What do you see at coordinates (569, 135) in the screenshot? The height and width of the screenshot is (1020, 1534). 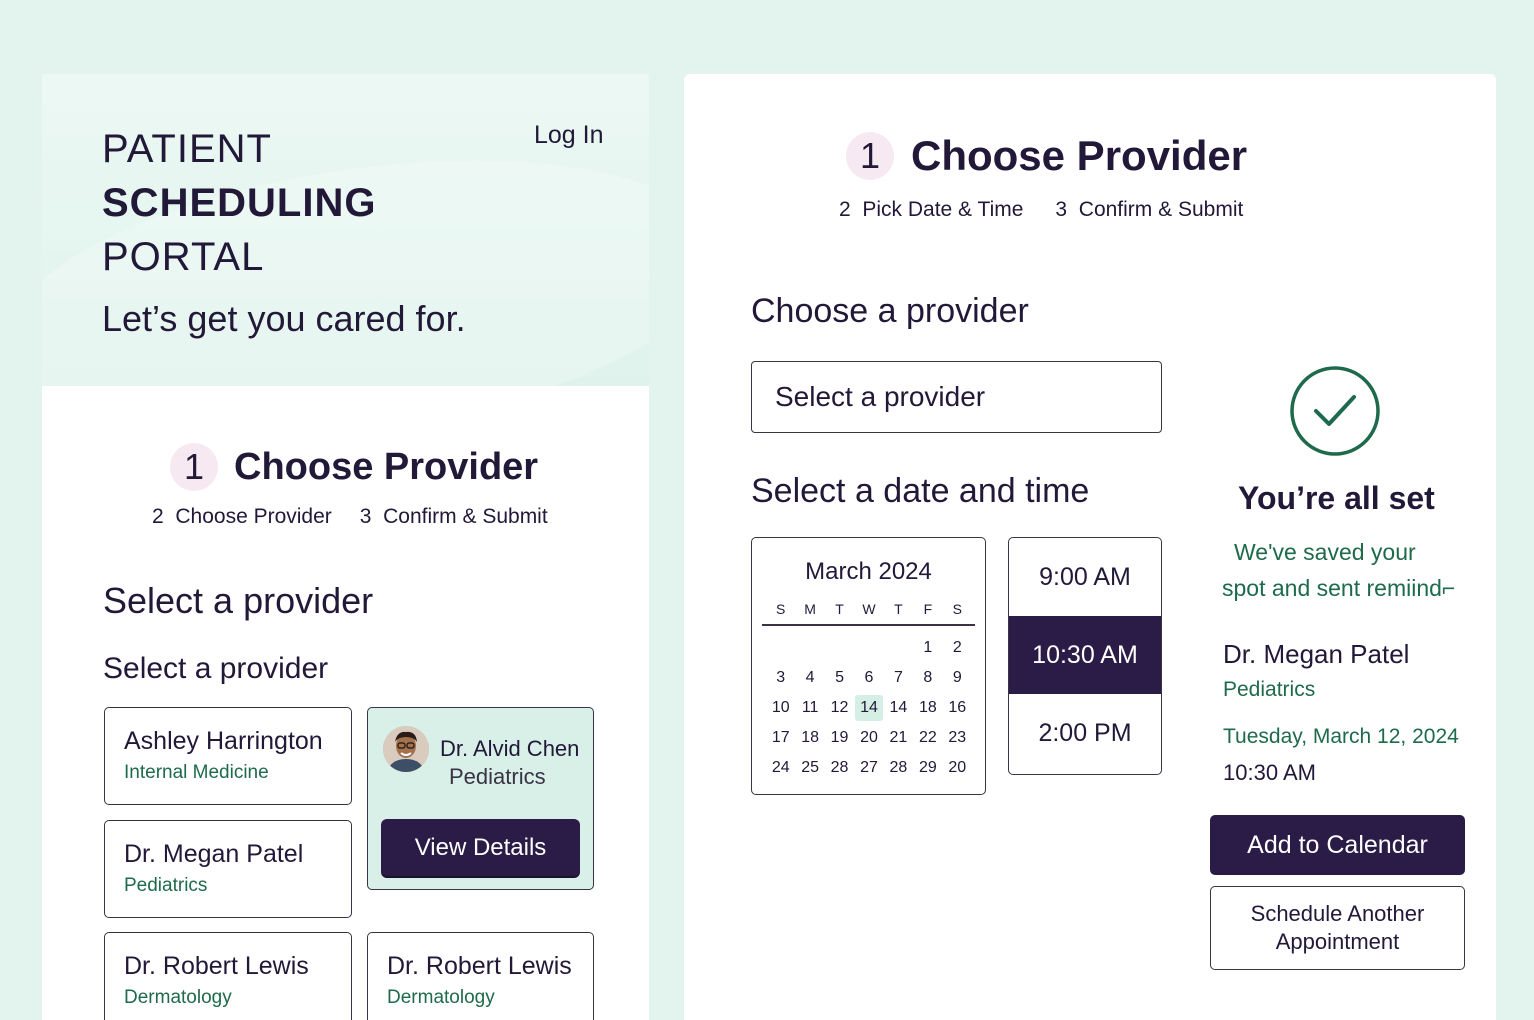 I see `login-link: Log In` at bounding box center [569, 135].